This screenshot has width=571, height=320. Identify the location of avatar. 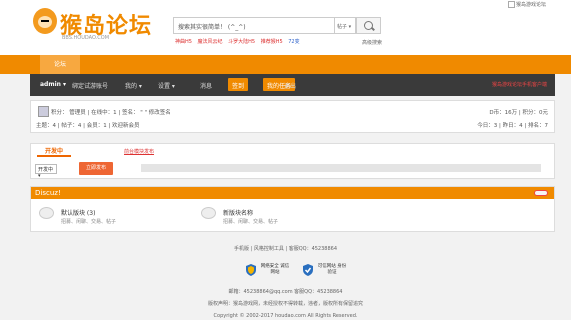
(43, 111).